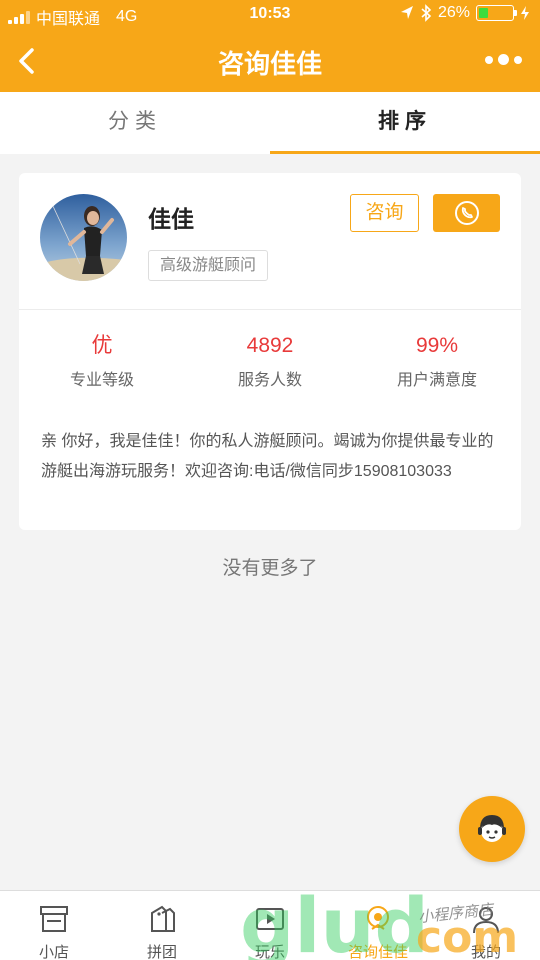 This screenshot has width=540, height=960. I want to click on group-tag-icon, so click(163, 918).